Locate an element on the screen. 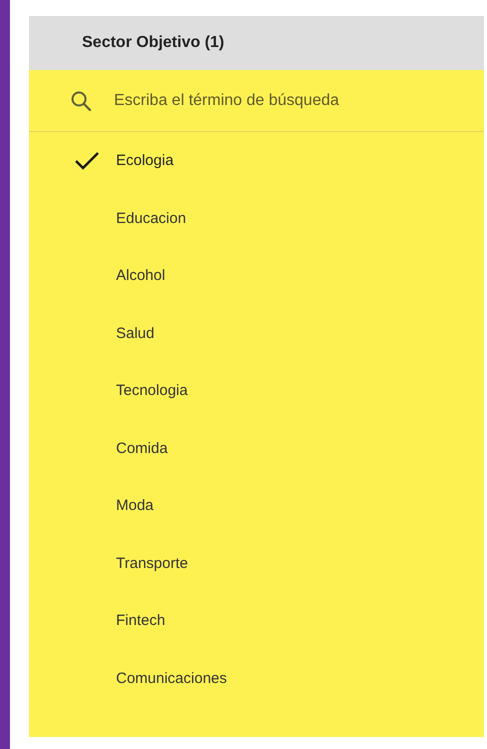 The width and height of the screenshot is (487, 749). option-item: Ecologia is located at coordinates (256, 161).